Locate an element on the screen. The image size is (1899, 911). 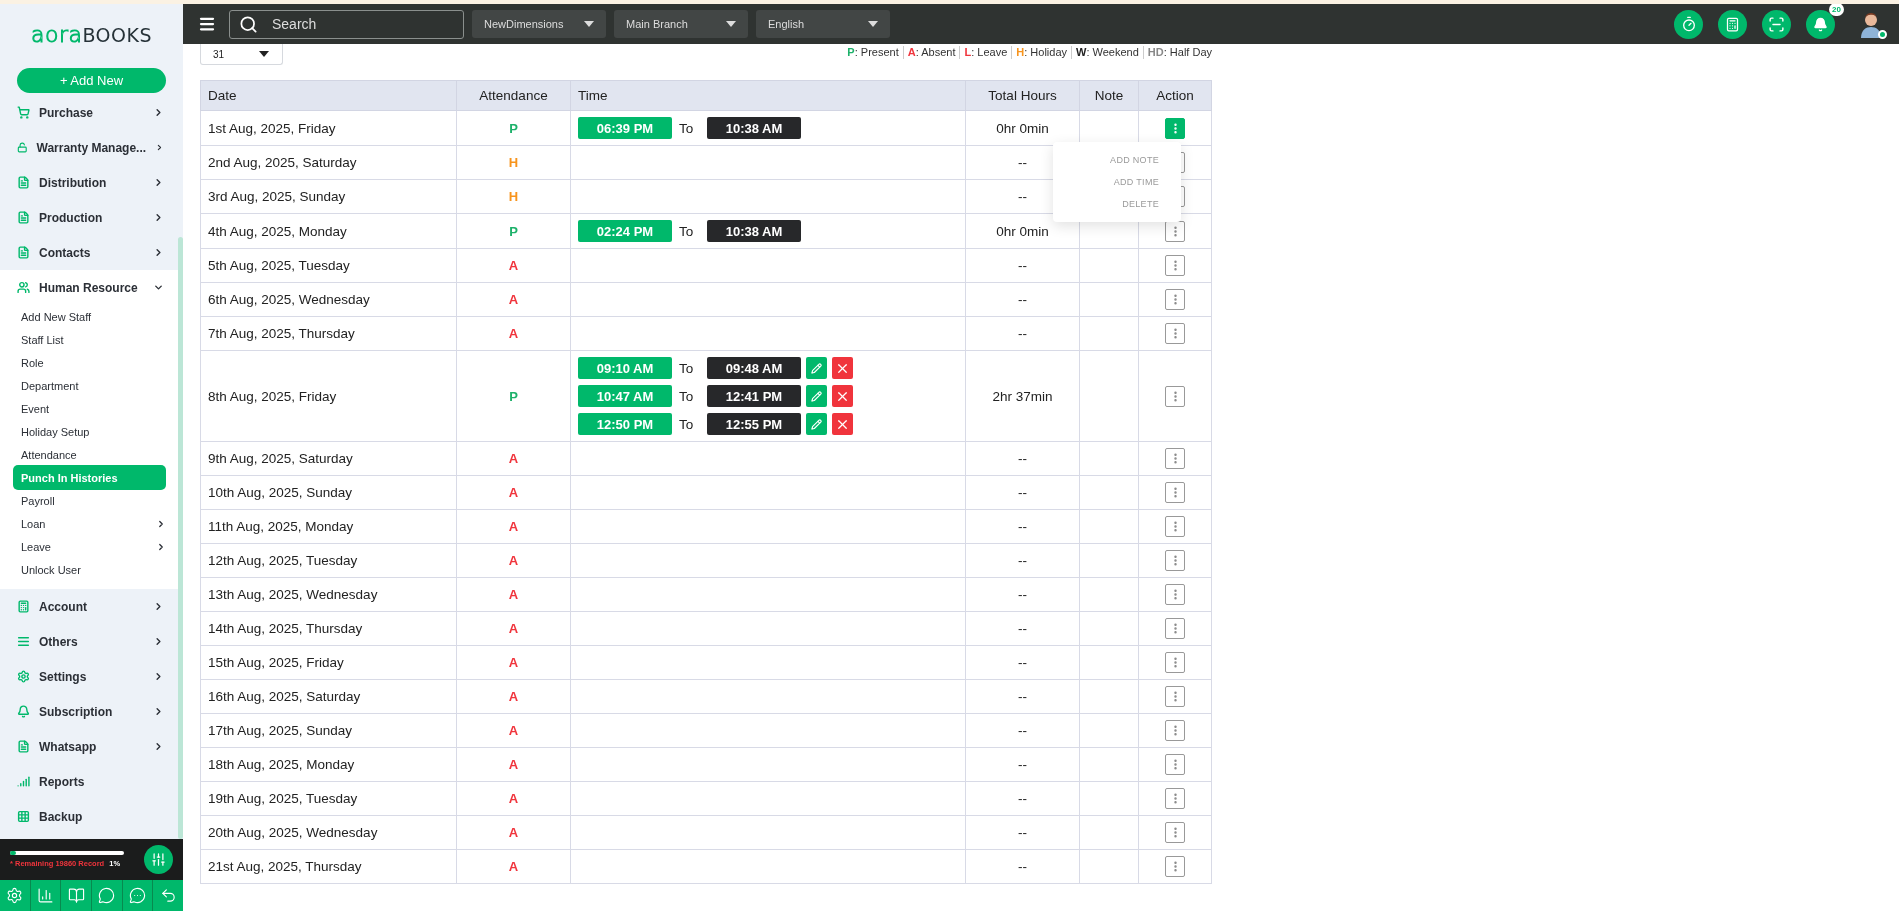
punch-in-time: 12:50 PM is located at coordinates (625, 424).